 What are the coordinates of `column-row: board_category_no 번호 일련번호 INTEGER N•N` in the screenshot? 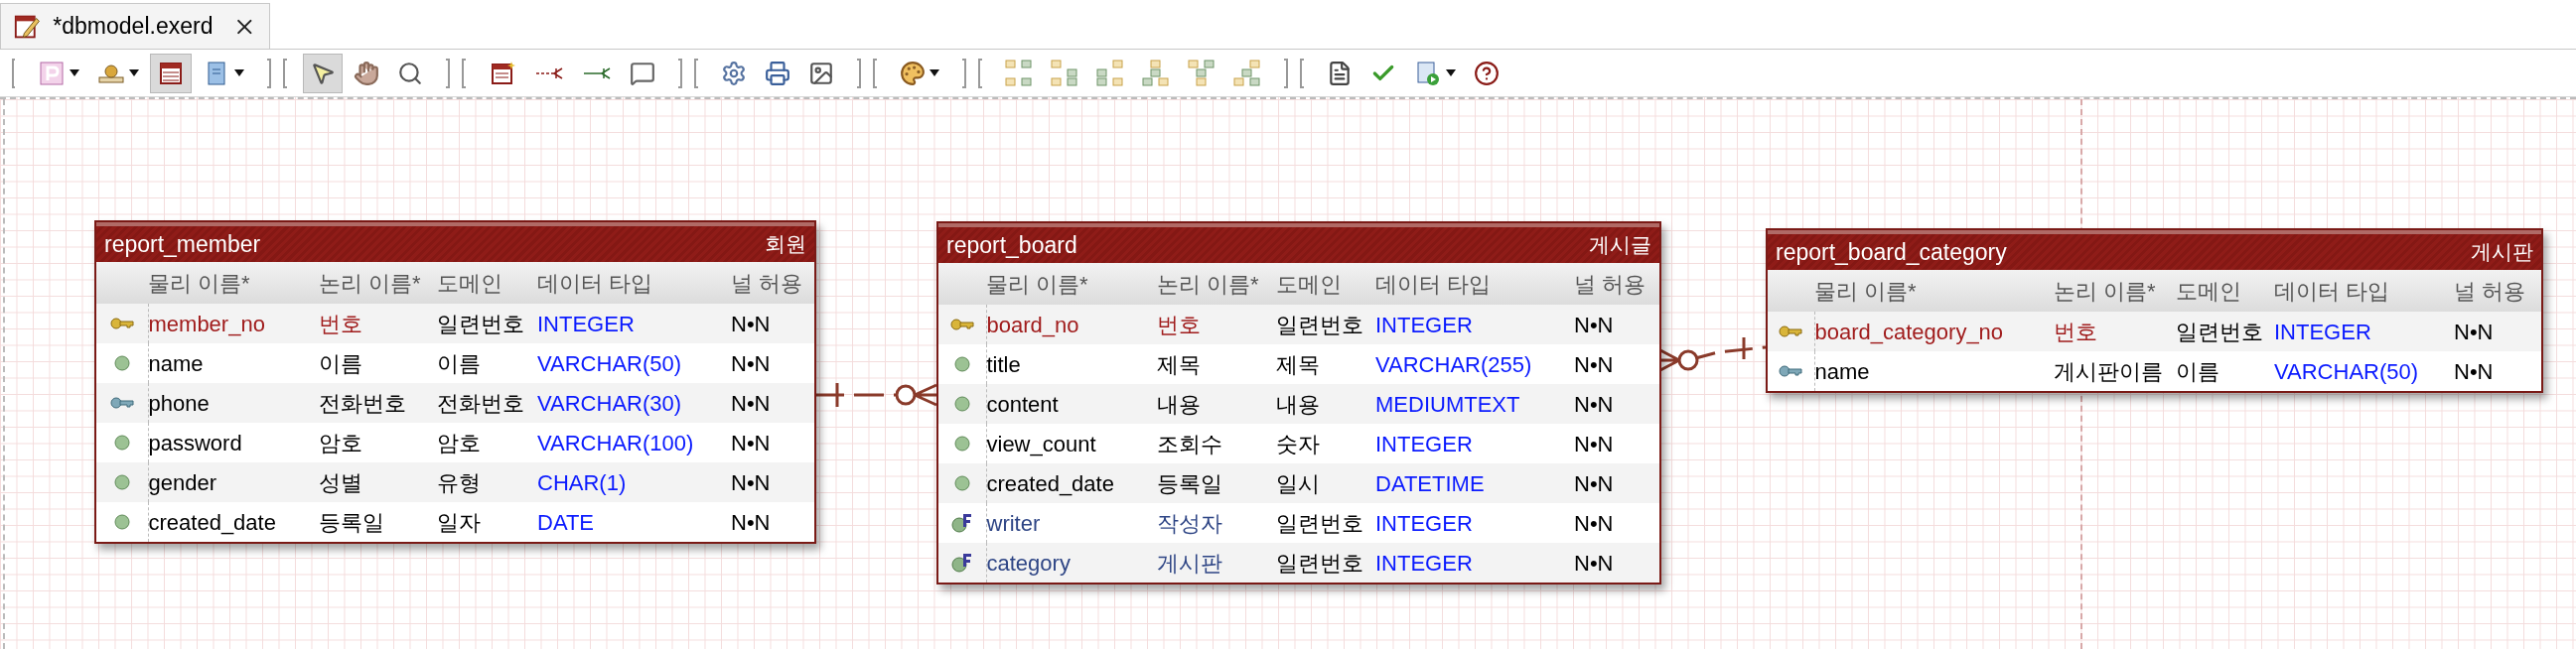 It's located at (2155, 331).